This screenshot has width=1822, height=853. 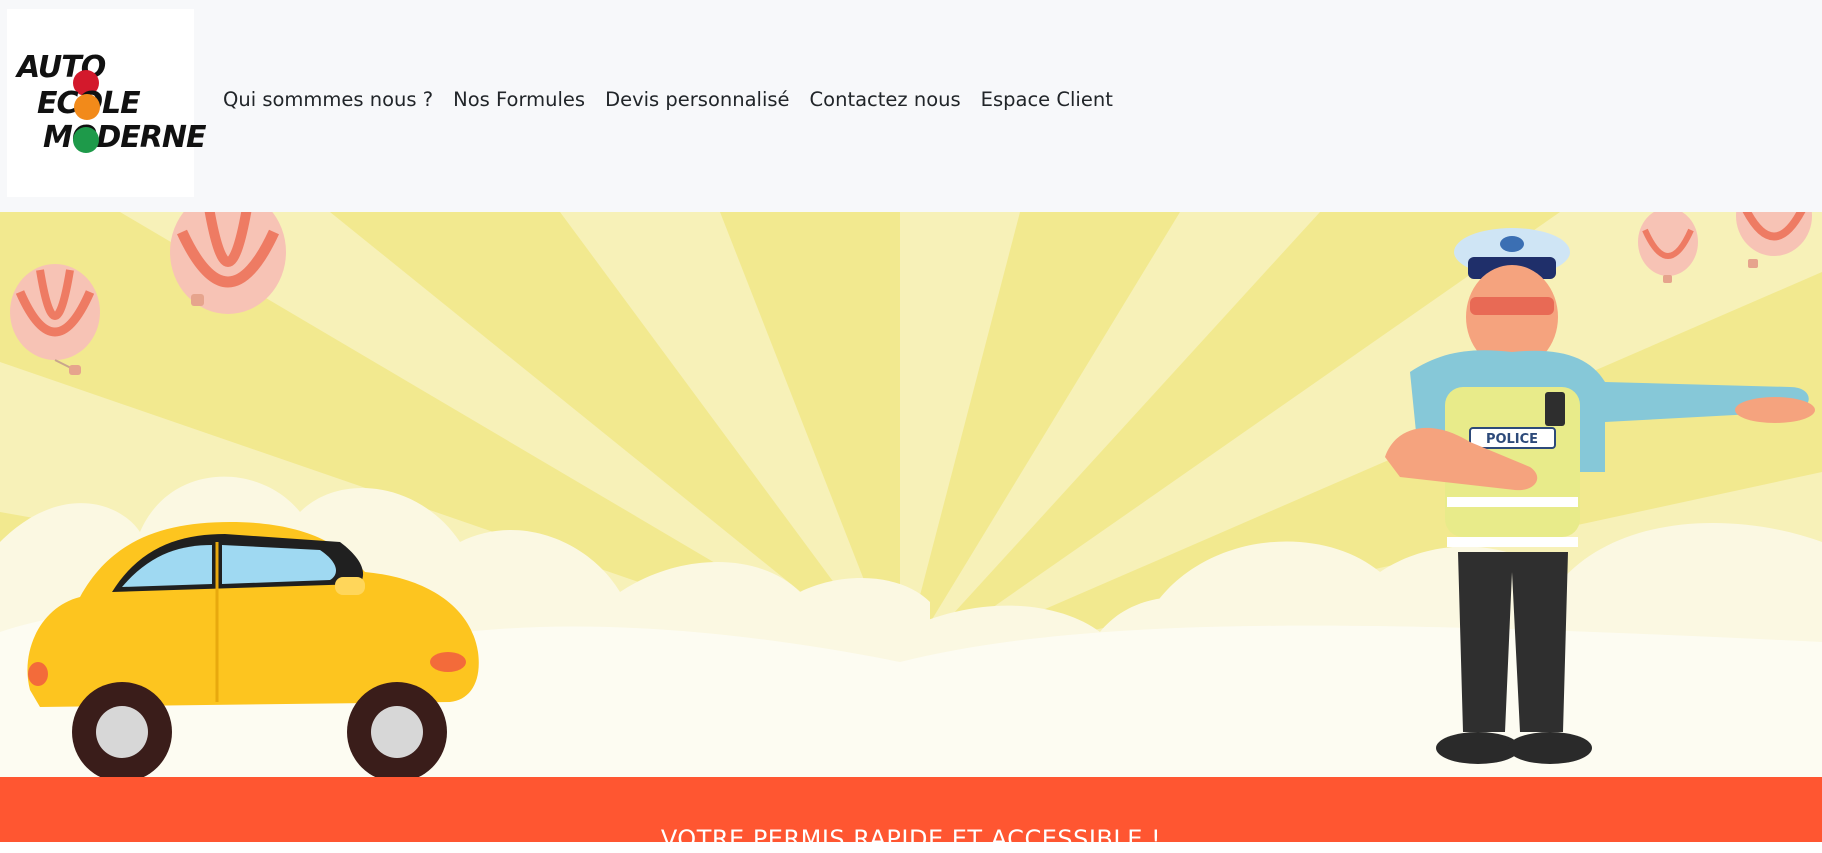 What do you see at coordinates (328, 99) in the screenshot?
I see `nav-link-qui-sommes-nous: Qui sommmes nous ?` at bounding box center [328, 99].